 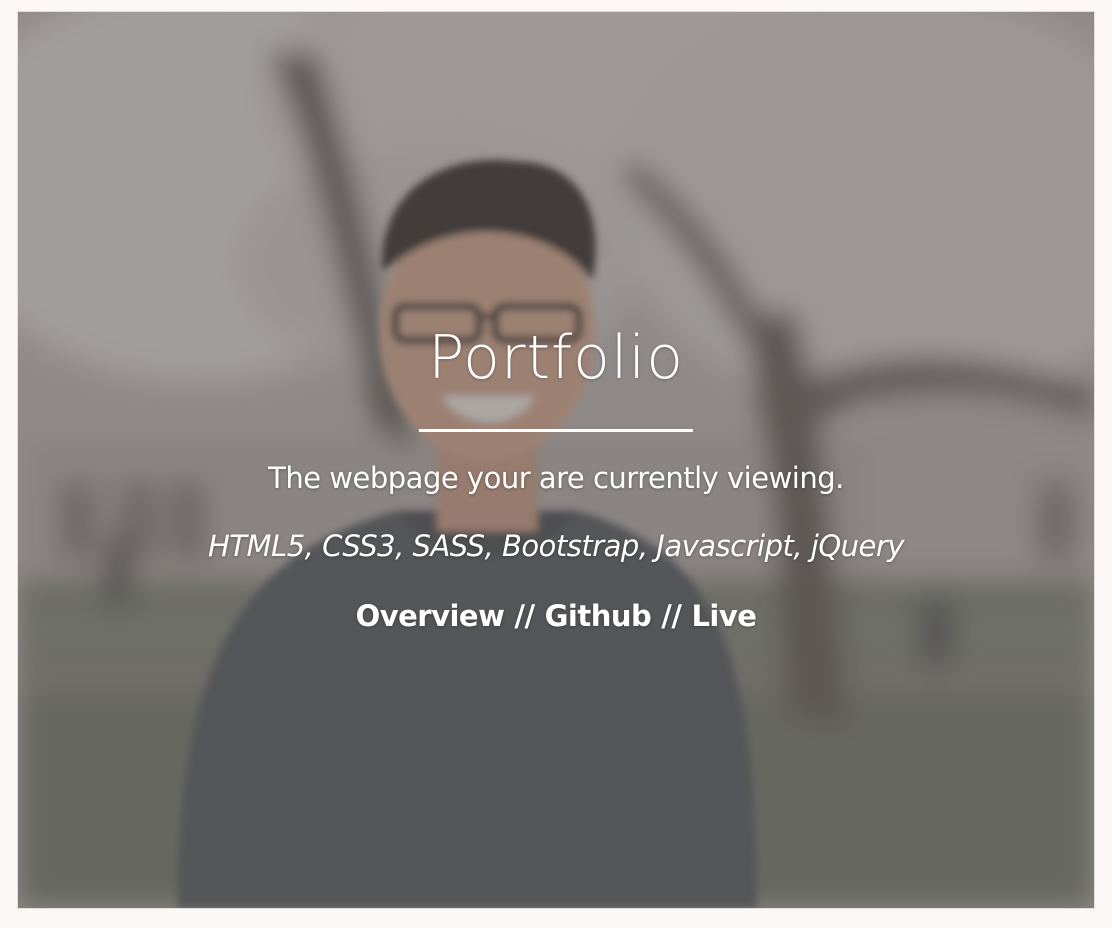 What do you see at coordinates (430, 616) in the screenshot?
I see `overview-link: Overview` at bounding box center [430, 616].